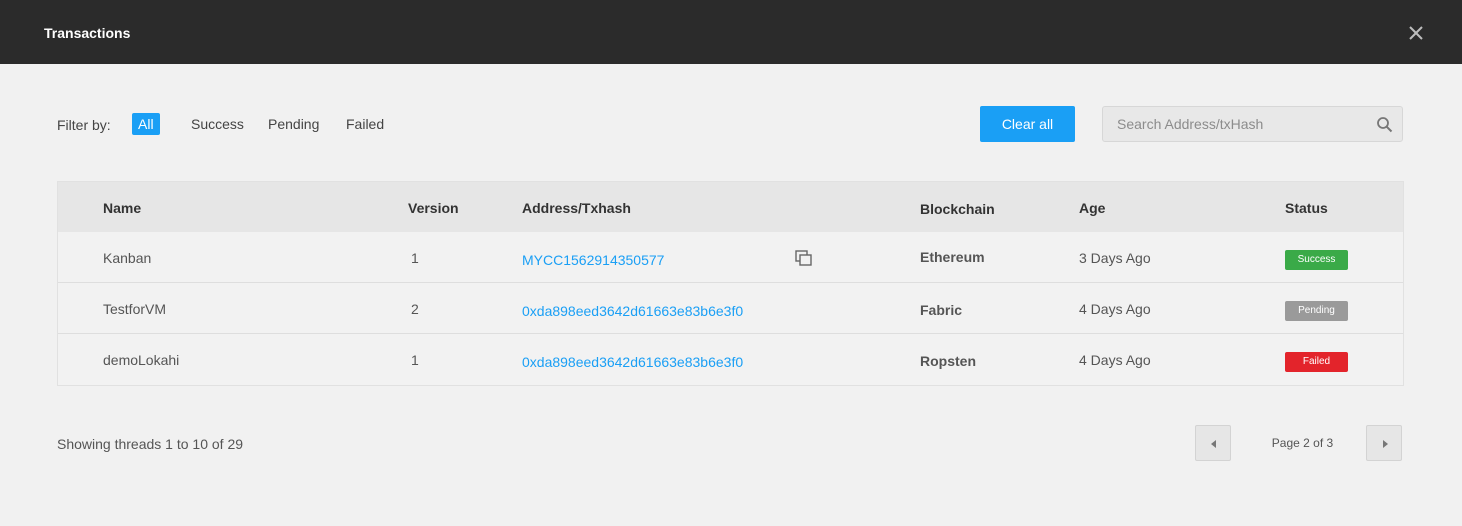 This screenshot has height=526, width=1462. Describe the element at coordinates (122, 208) in the screenshot. I see `column-header-name: Name` at that location.